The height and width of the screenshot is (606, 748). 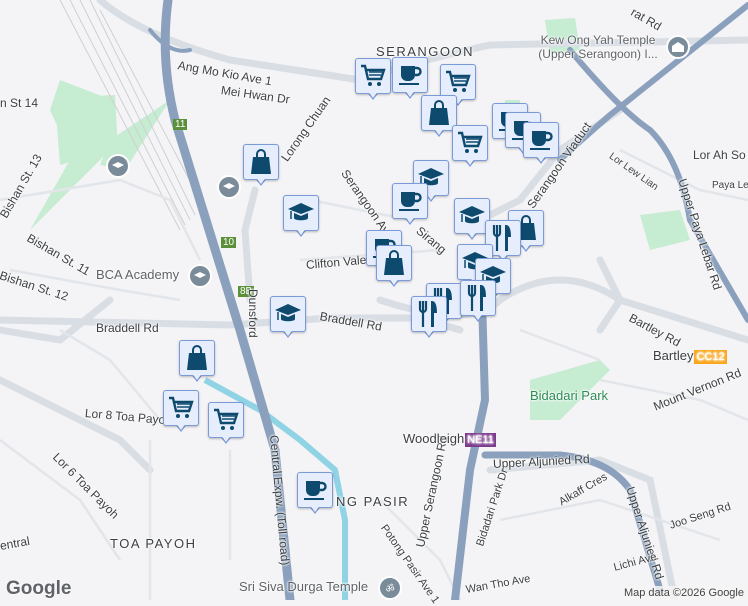 What do you see at coordinates (434, 438) in the screenshot?
I see `station-name: Woodleigh` at bounding box center [434, 438].